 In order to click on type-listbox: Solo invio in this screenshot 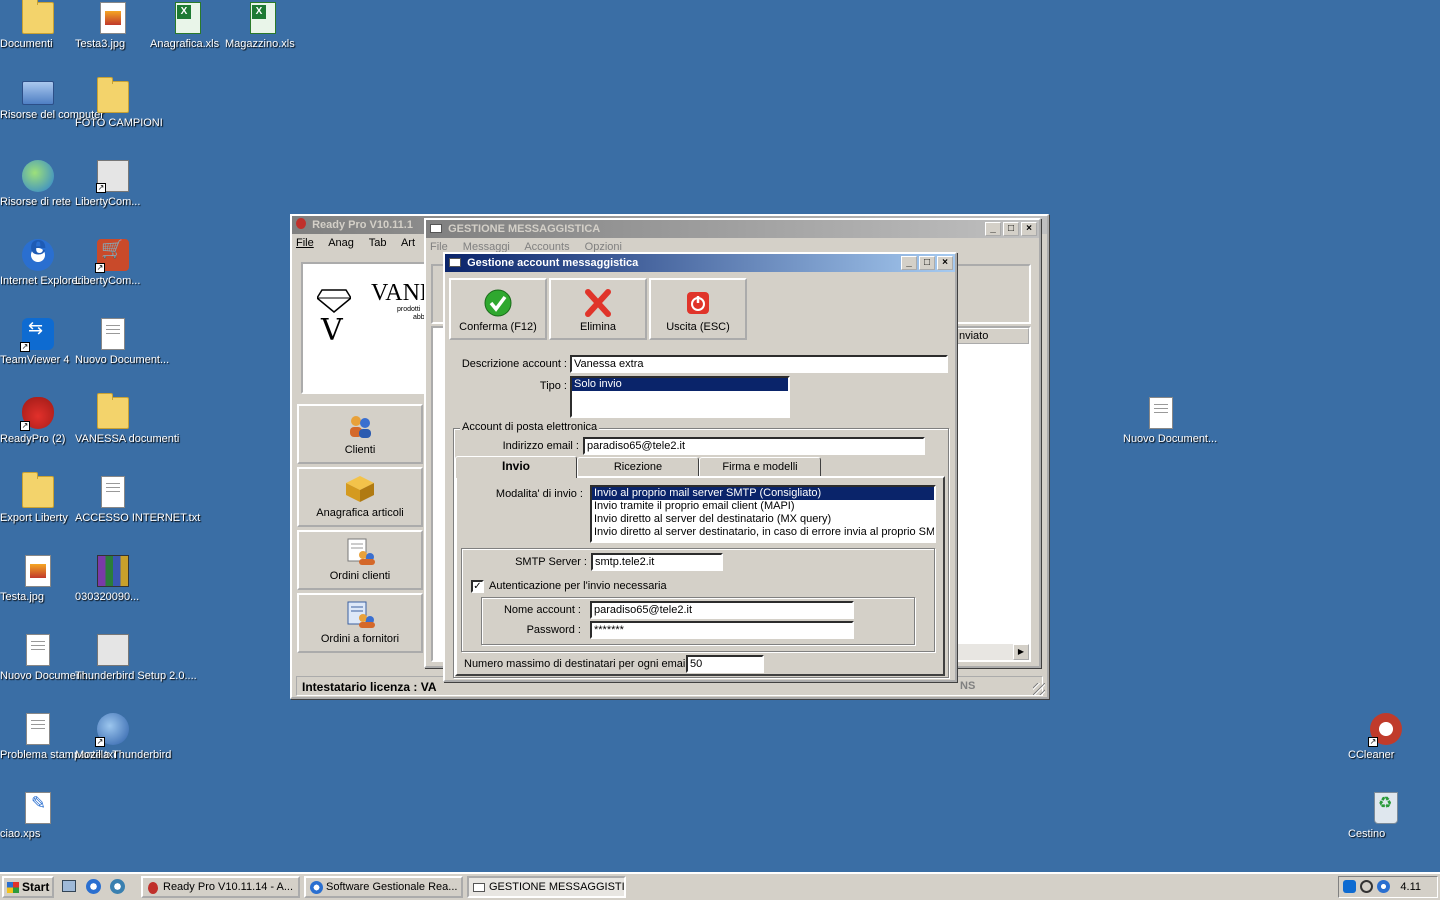, I will do `click(680, 397)`.